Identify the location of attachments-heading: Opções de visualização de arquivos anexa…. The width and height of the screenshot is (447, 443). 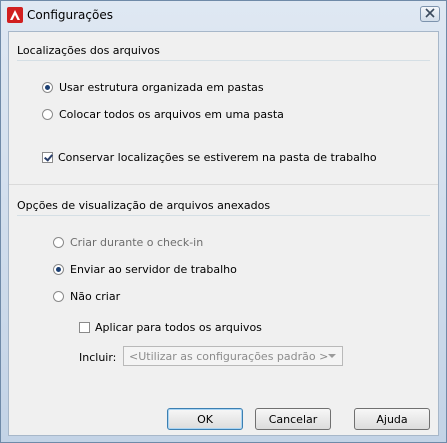
(144, 205).